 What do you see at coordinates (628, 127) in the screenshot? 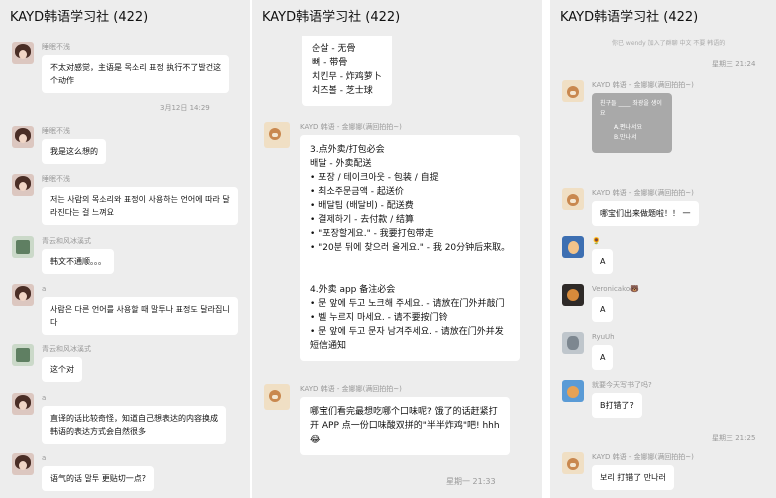
I see `quiz-option: A.편나서요` at bounding box center [628, 127].